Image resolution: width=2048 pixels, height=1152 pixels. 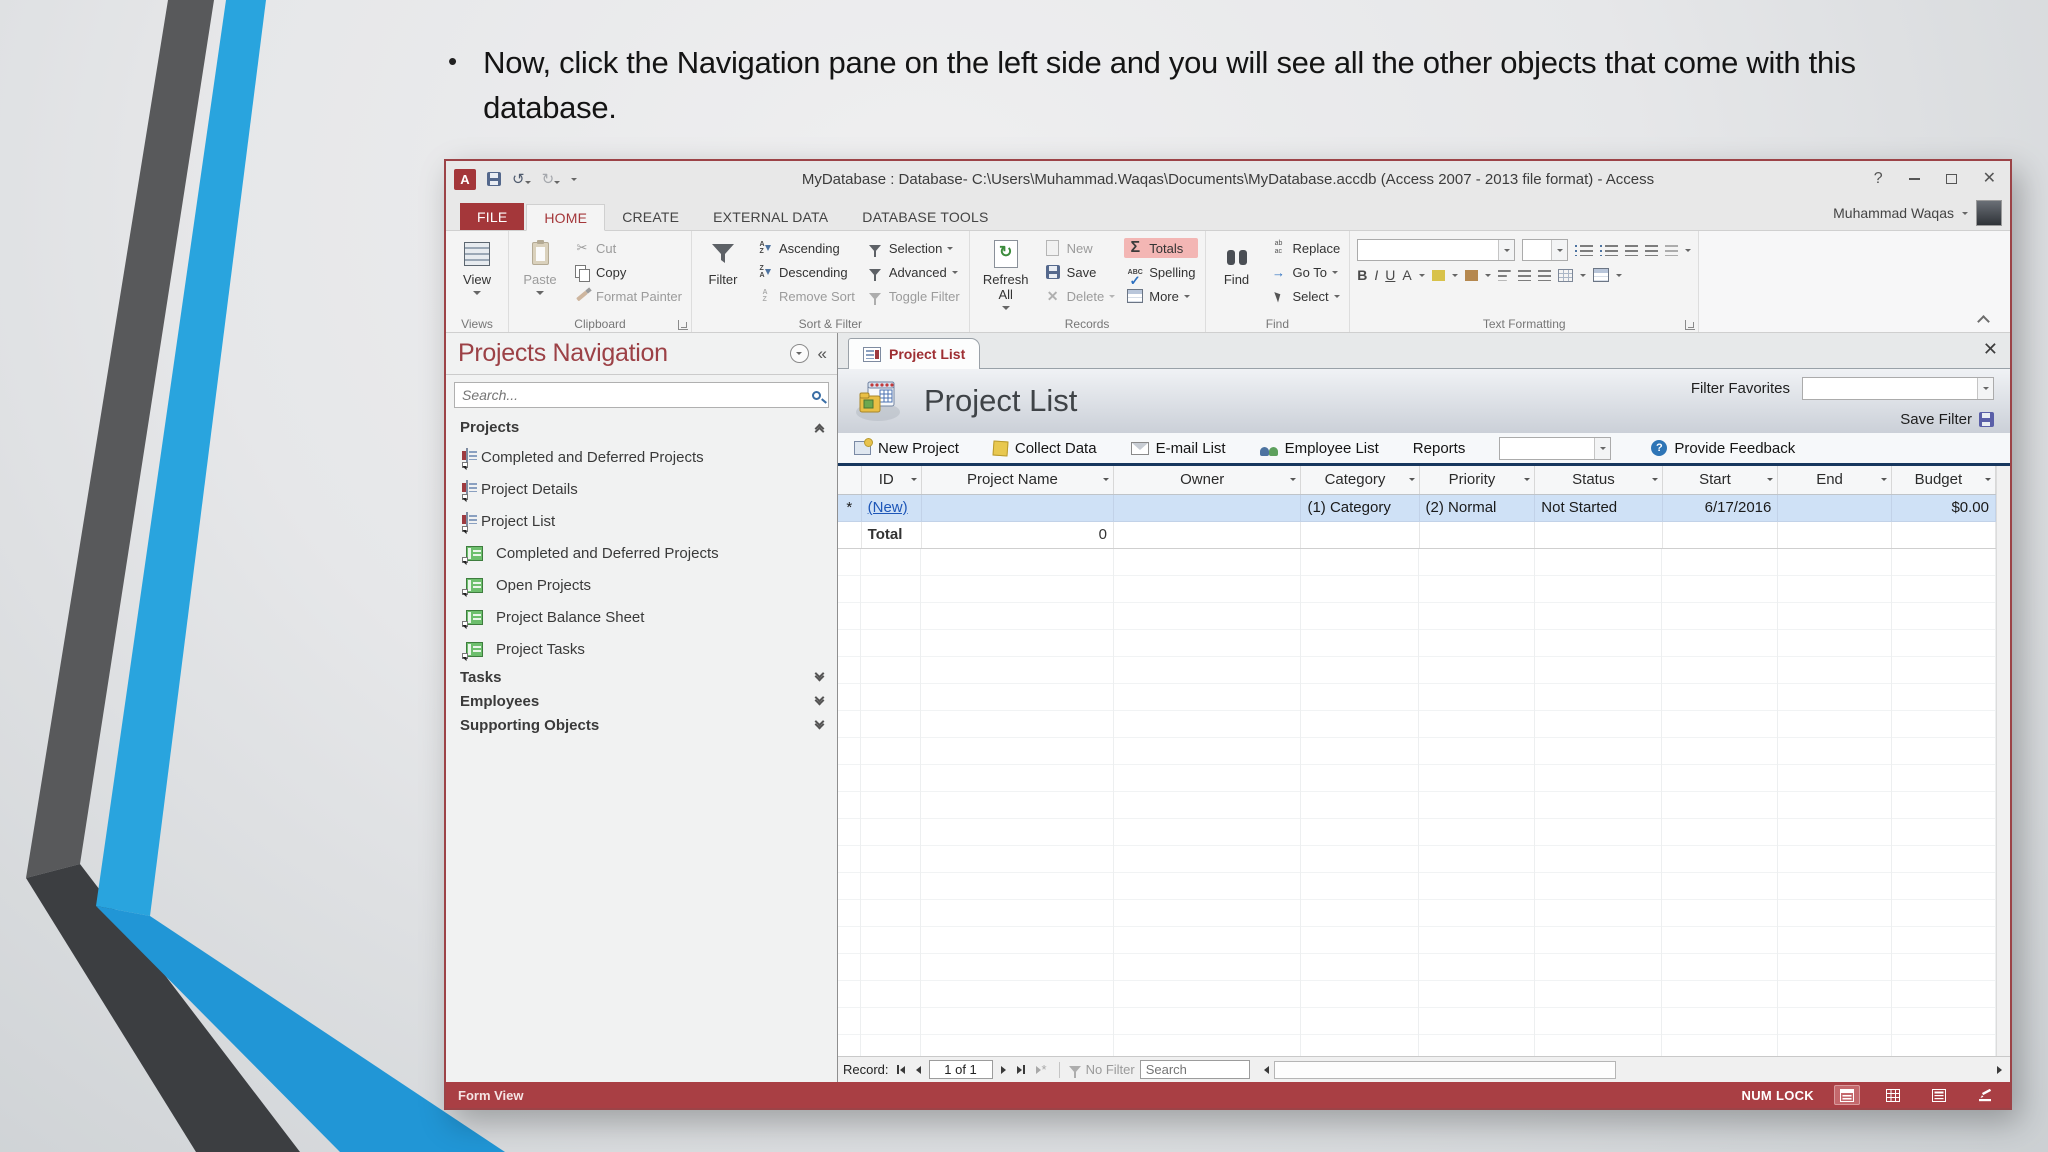 What do you see at coordinates (1439, 448) in the screenshot?
I see `reports-button: Reports` at bounding box center [1439, 448].